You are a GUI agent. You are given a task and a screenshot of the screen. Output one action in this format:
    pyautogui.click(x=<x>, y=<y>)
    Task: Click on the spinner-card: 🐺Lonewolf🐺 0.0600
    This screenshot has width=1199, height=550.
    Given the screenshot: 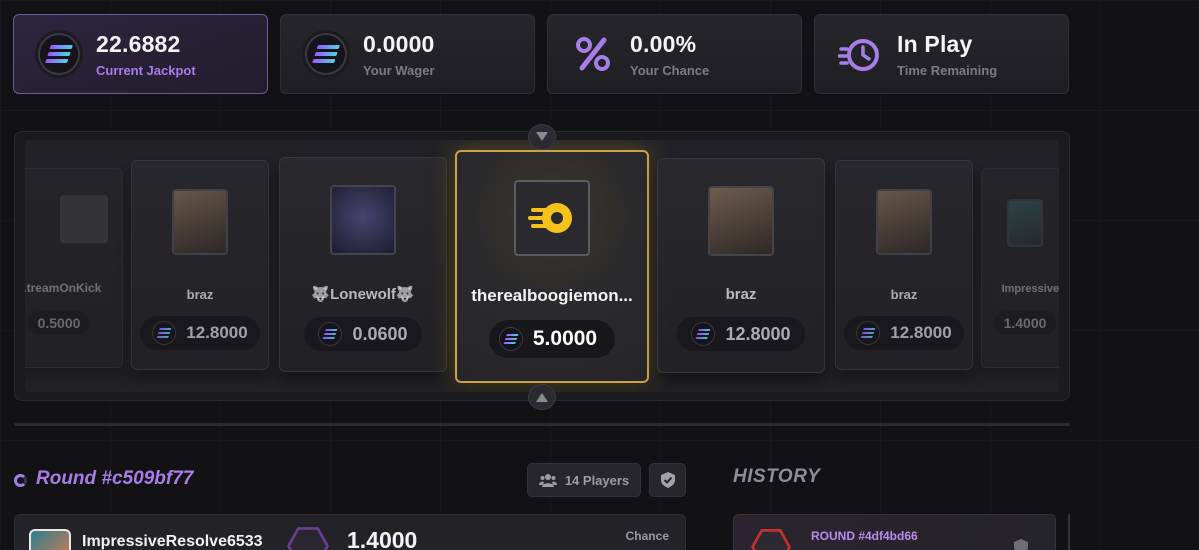 What is the action you would take?
    pyautogui.click(x=363, y=264)
    